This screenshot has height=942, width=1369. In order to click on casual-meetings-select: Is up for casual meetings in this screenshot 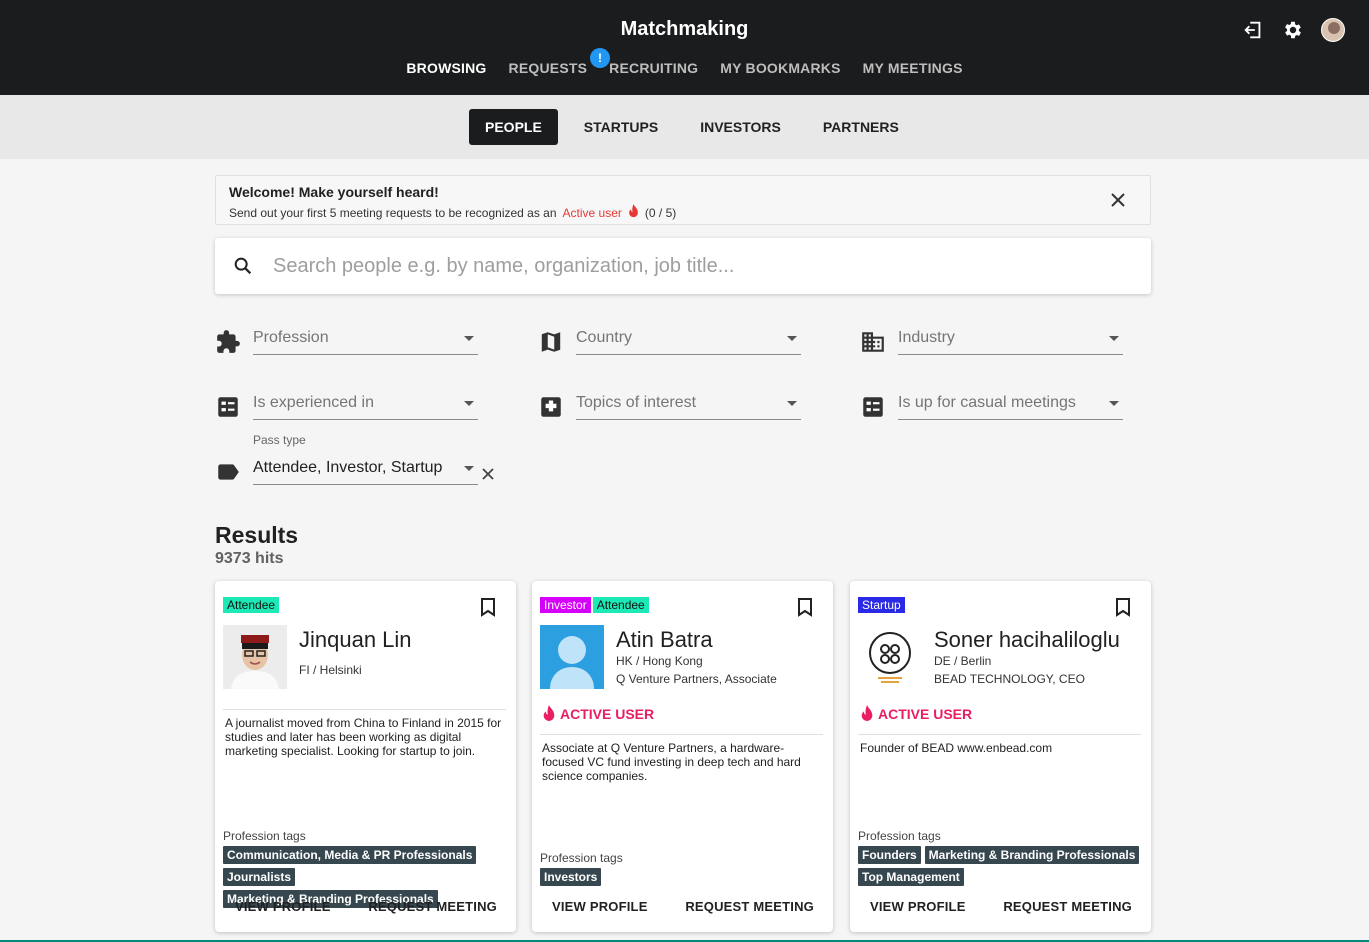, I will do `click(1010, 404)`.